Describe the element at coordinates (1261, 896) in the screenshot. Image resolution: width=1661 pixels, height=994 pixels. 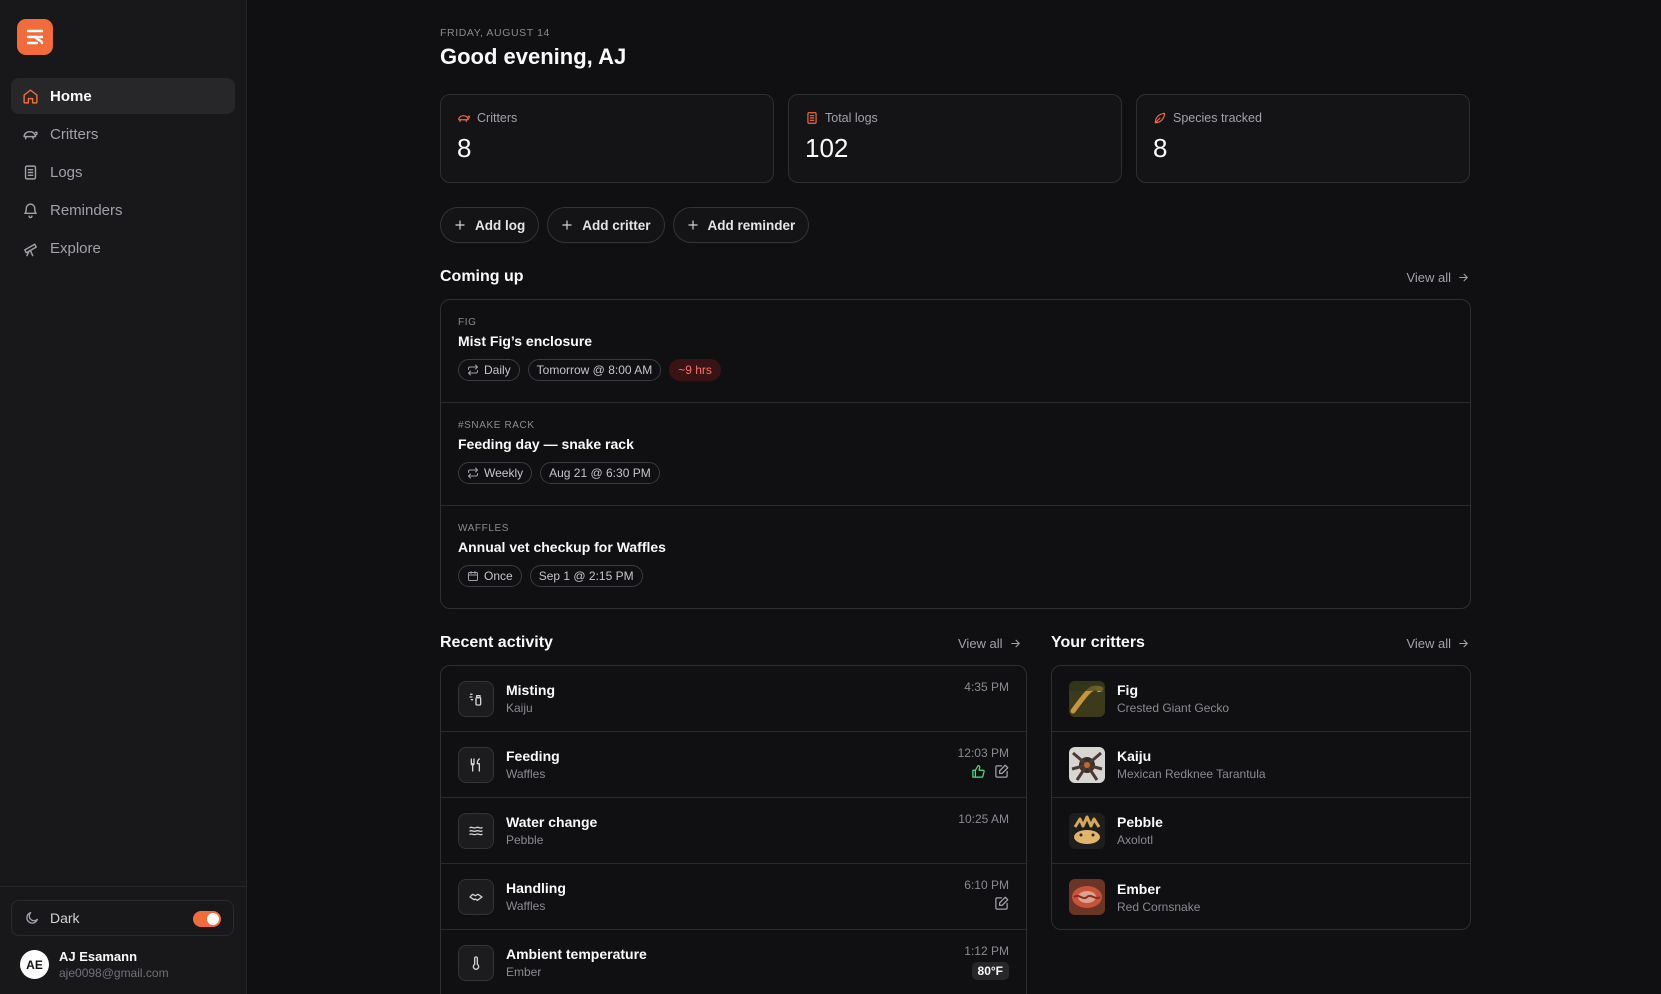
I see `critter-item: Ember Red Cornsnake` at that location.